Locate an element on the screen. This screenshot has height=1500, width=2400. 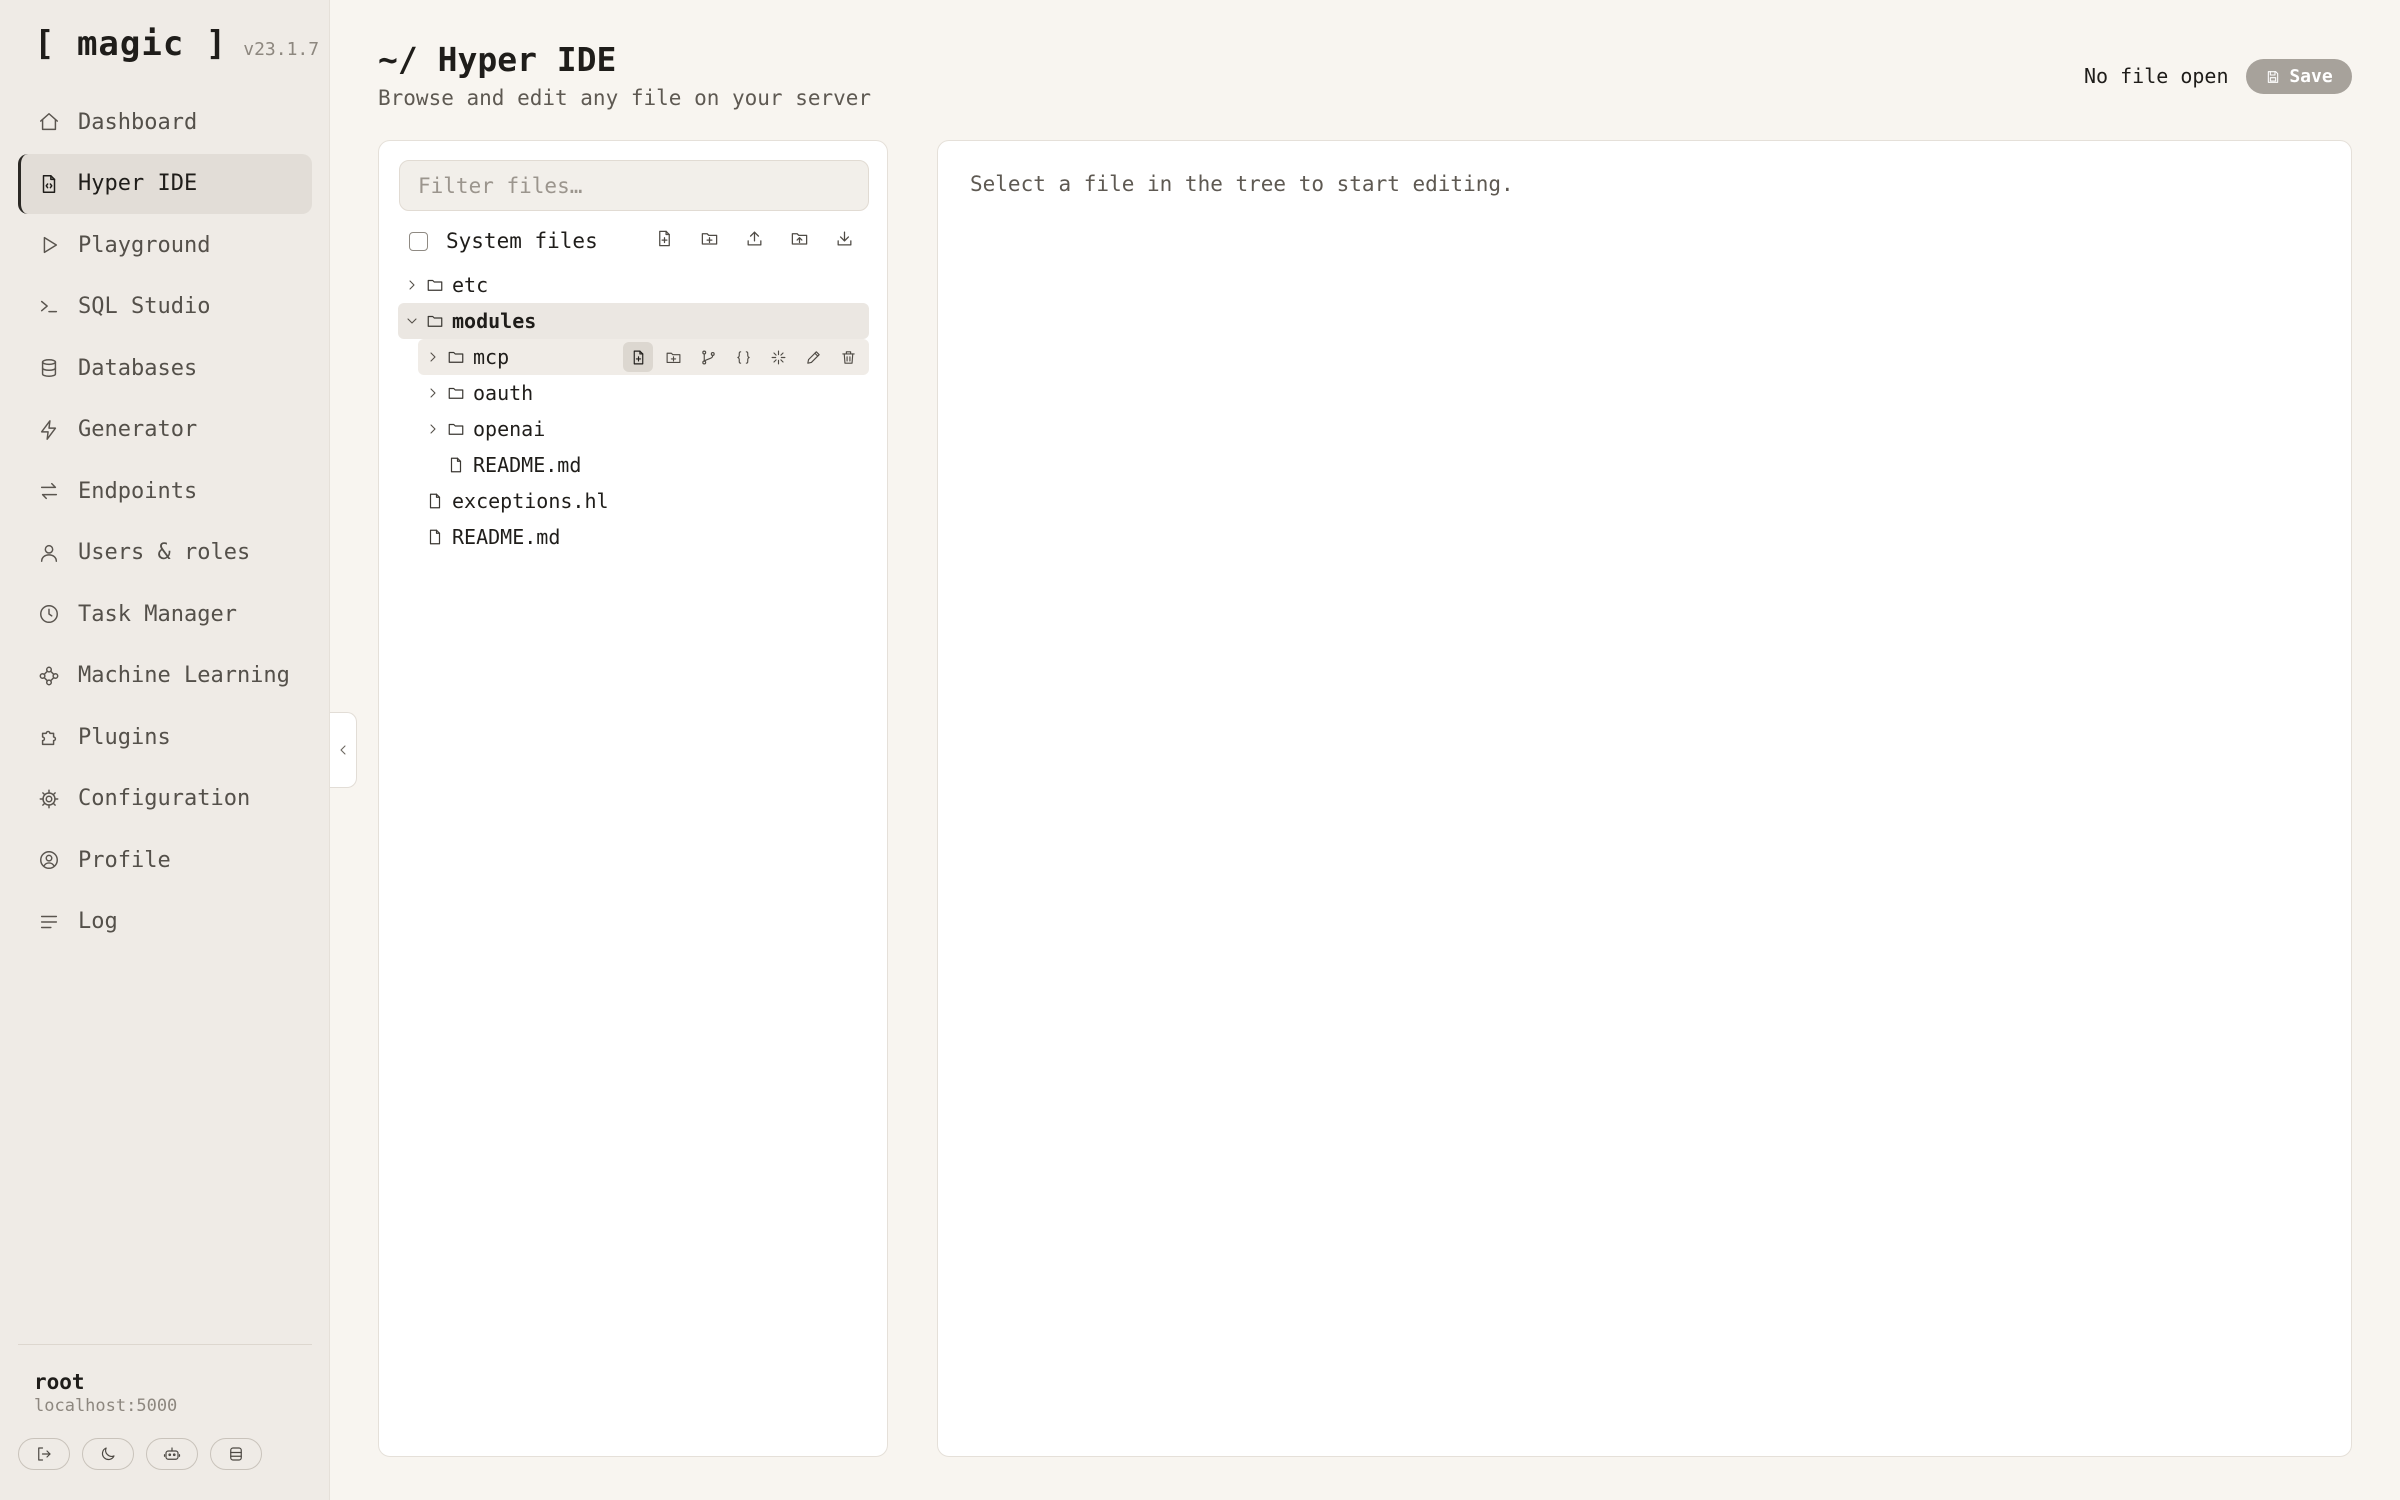
row-generate-button is located at coordinates (778, 357).